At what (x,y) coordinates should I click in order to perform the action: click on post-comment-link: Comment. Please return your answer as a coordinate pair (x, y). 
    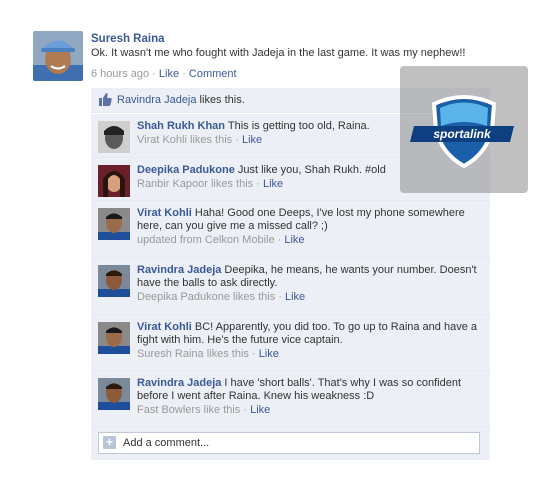
    Looking at the image, I should click on (213, 74).